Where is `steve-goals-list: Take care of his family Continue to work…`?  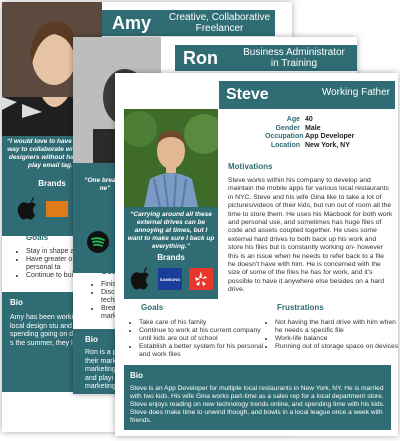 steve-goals-list: Take care of his family Continue to work… is located at coordinates (198, 339).